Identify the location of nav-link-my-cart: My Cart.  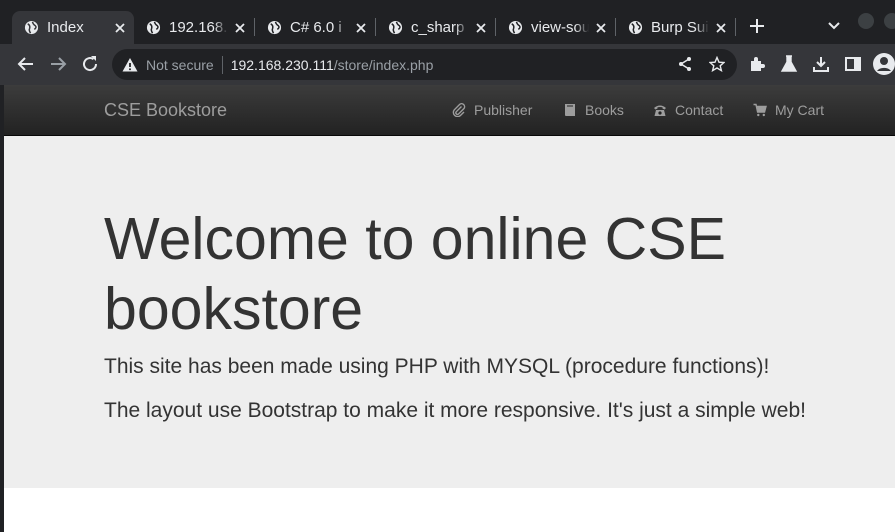
(788, 110).